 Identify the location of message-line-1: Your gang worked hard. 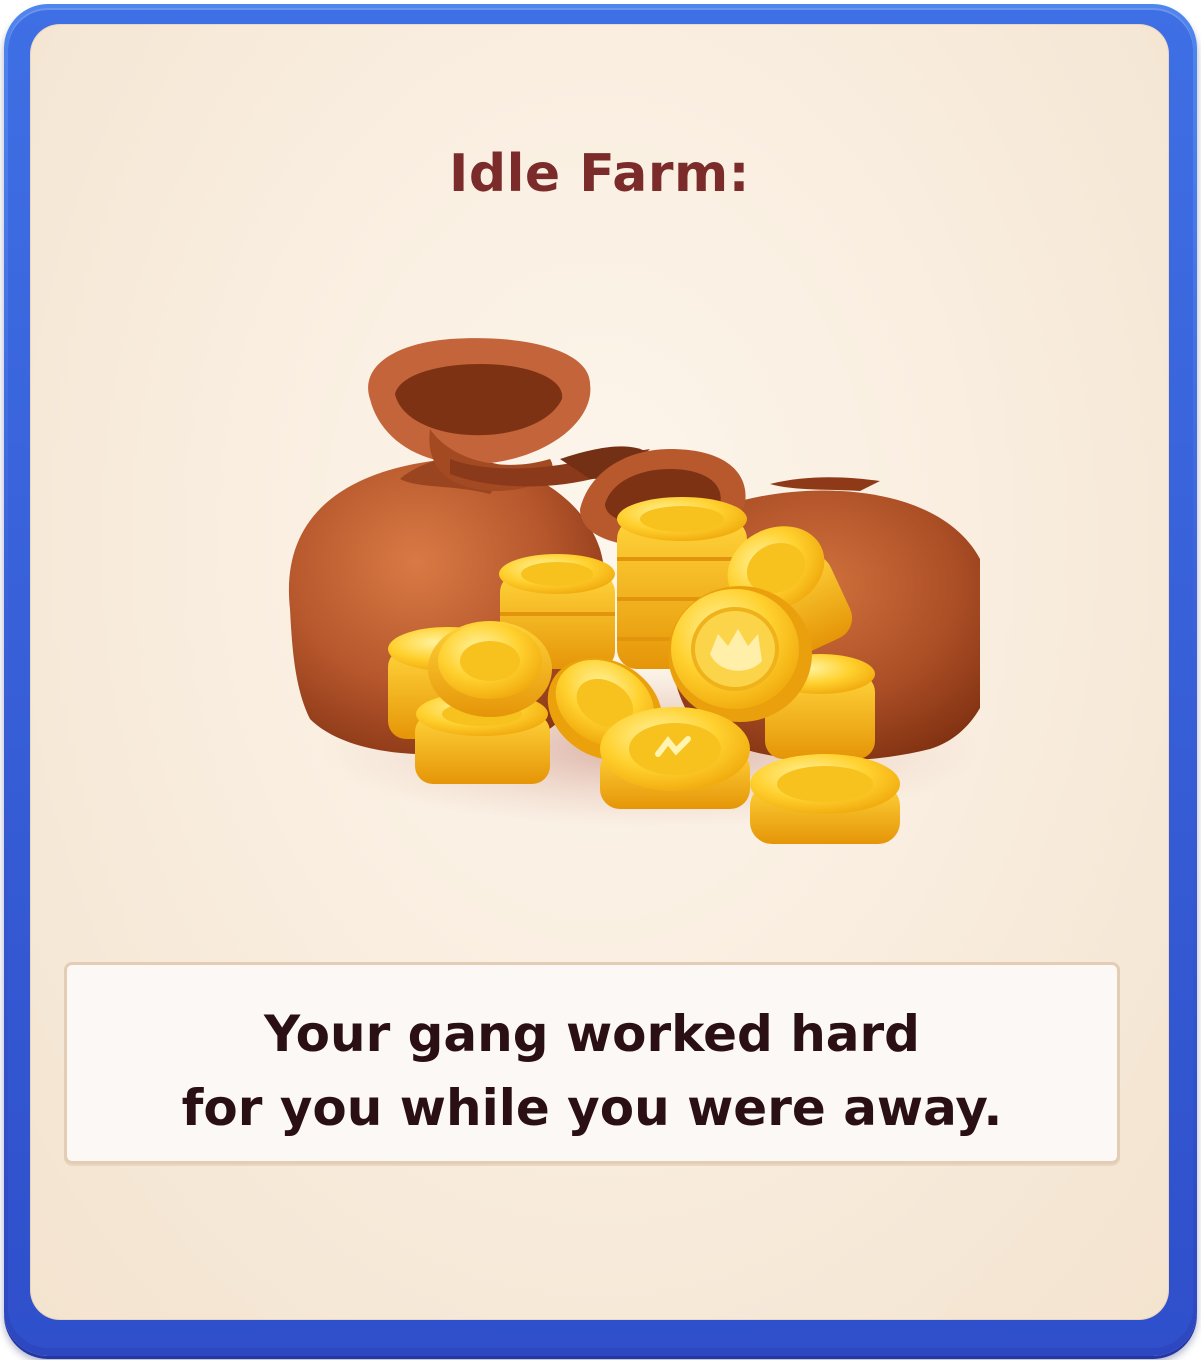
(592, 1034).